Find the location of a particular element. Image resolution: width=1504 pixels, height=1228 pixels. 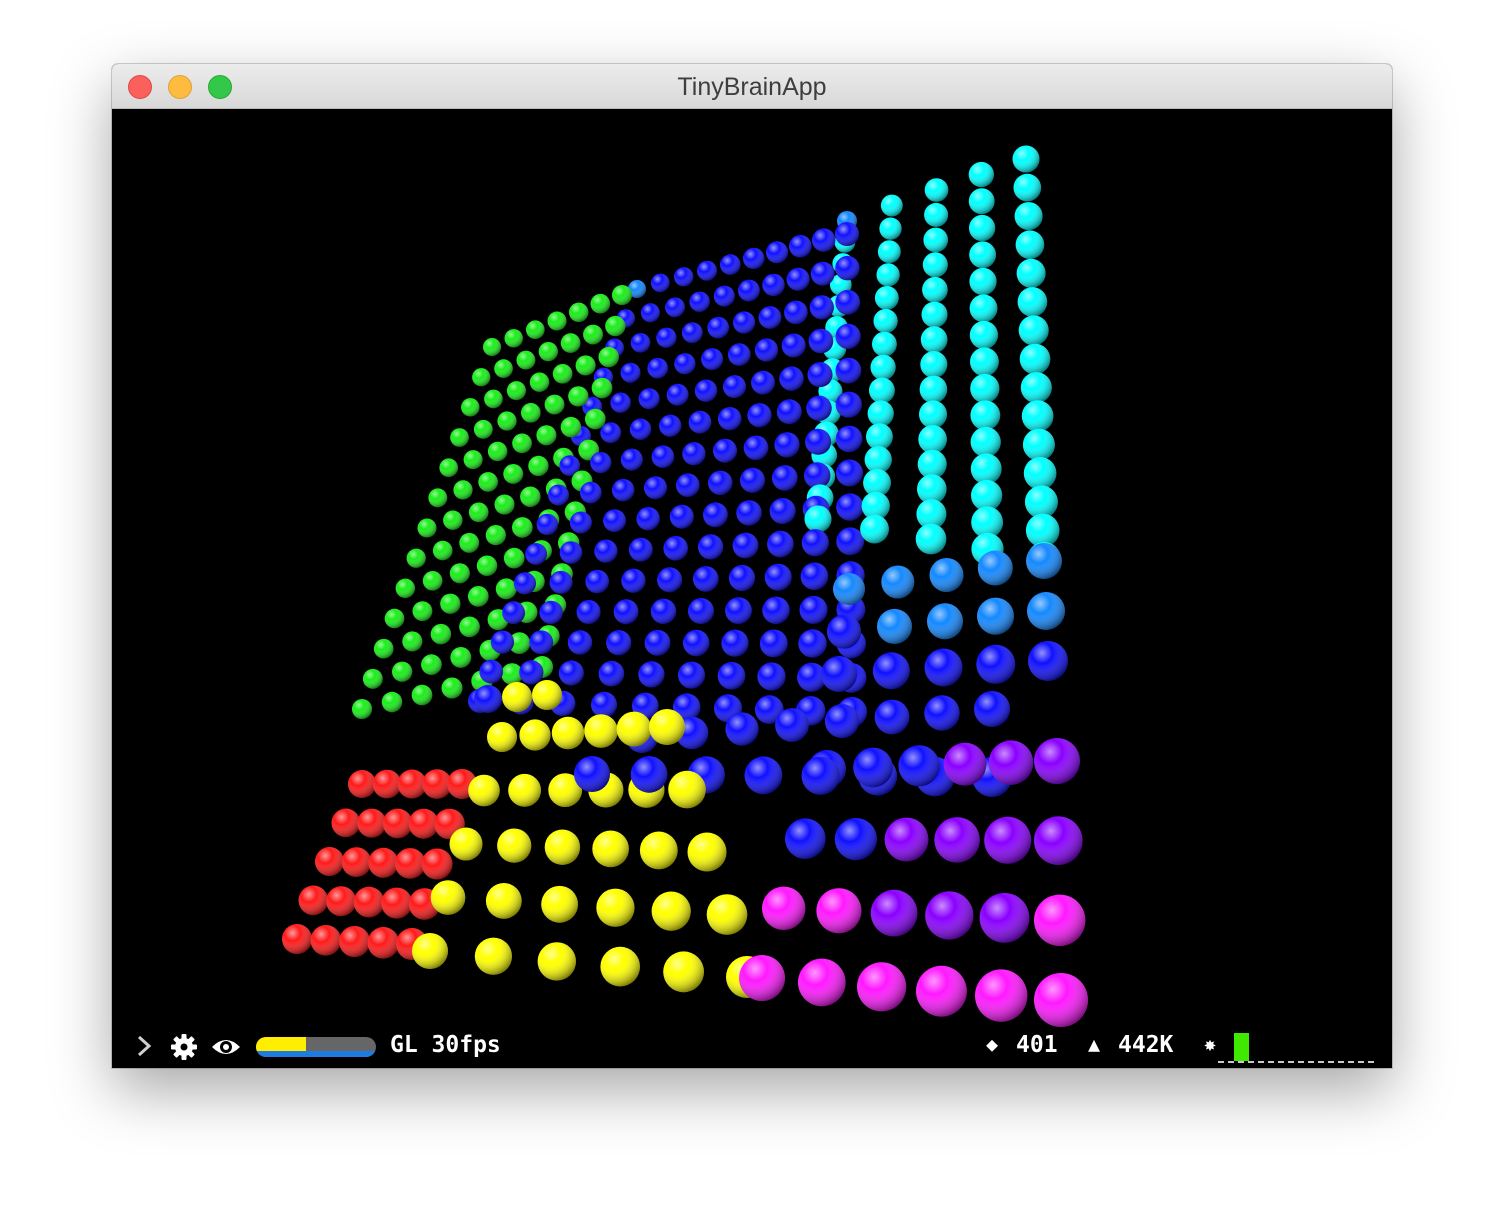

chevron-right-icon is located at coordinates (144, 1049).